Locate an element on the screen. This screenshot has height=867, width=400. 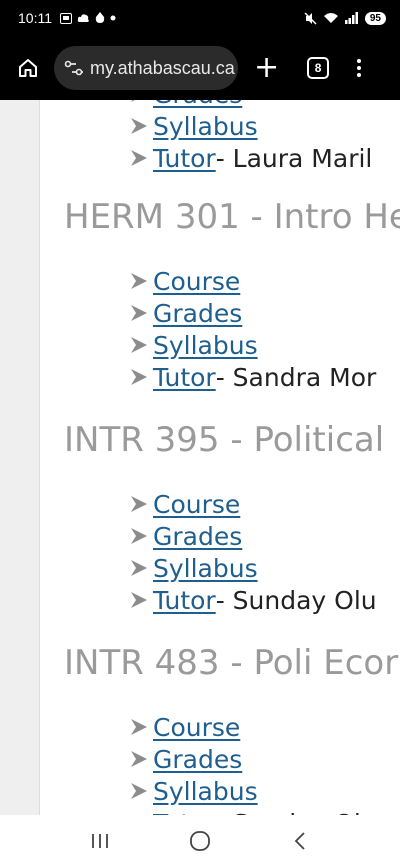
status-left: 10:11 is located at coordinates (67, 18).